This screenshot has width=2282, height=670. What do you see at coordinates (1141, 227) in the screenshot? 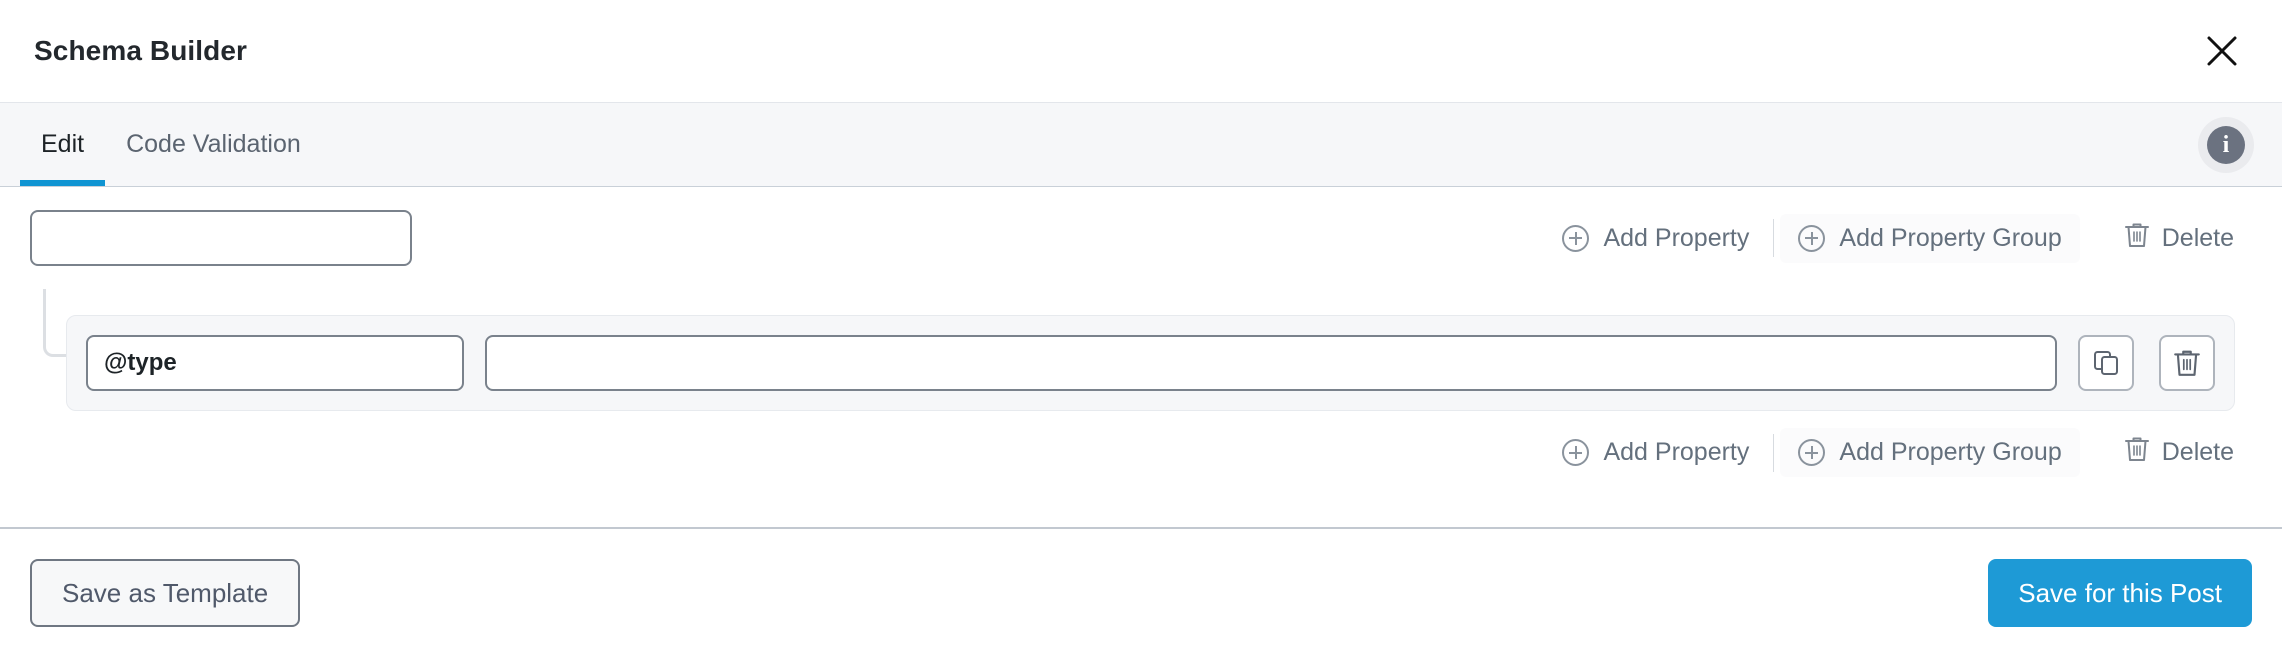
I see `root-node-row: Add Property Add Property Group Delete` at bounding box center [1141, 227].